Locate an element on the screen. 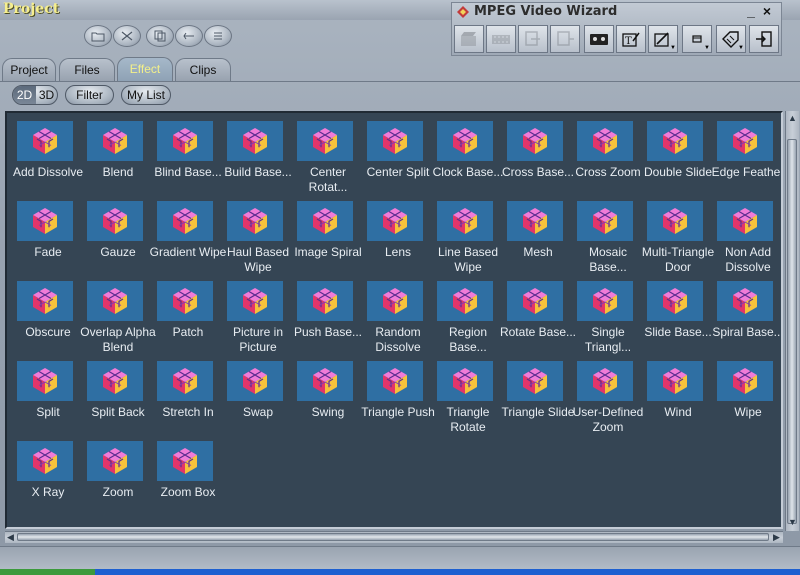 The height and width of the screenshot is (575, 800). effect-item: Gradient Wipe is located at coordinates (188, 237).